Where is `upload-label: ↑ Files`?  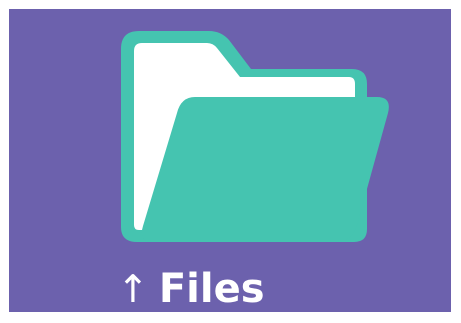 upload-label: ↑ Files is located at coordinates (191, 285).